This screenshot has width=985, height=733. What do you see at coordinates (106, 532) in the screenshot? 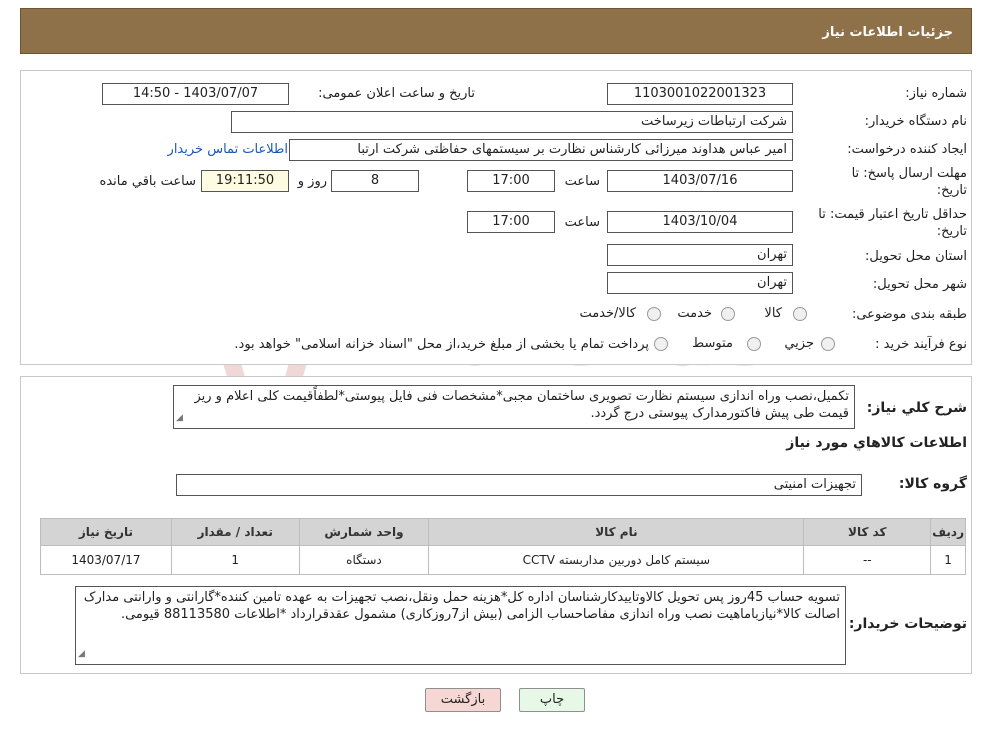
I see `col-header-need-date: تاریخ نیاز` at bounding box center [106, 532].